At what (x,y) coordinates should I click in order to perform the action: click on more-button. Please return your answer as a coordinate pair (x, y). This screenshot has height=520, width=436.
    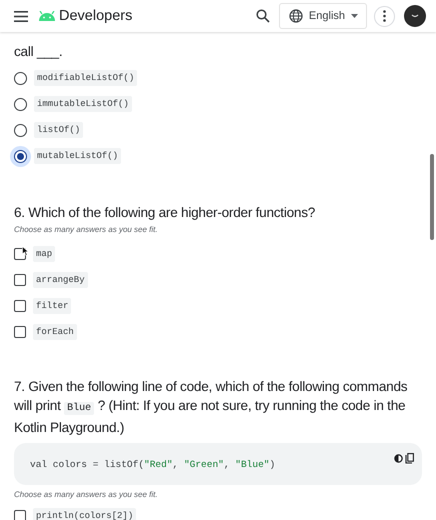
    Looking at the image, I should click on (384, 16).